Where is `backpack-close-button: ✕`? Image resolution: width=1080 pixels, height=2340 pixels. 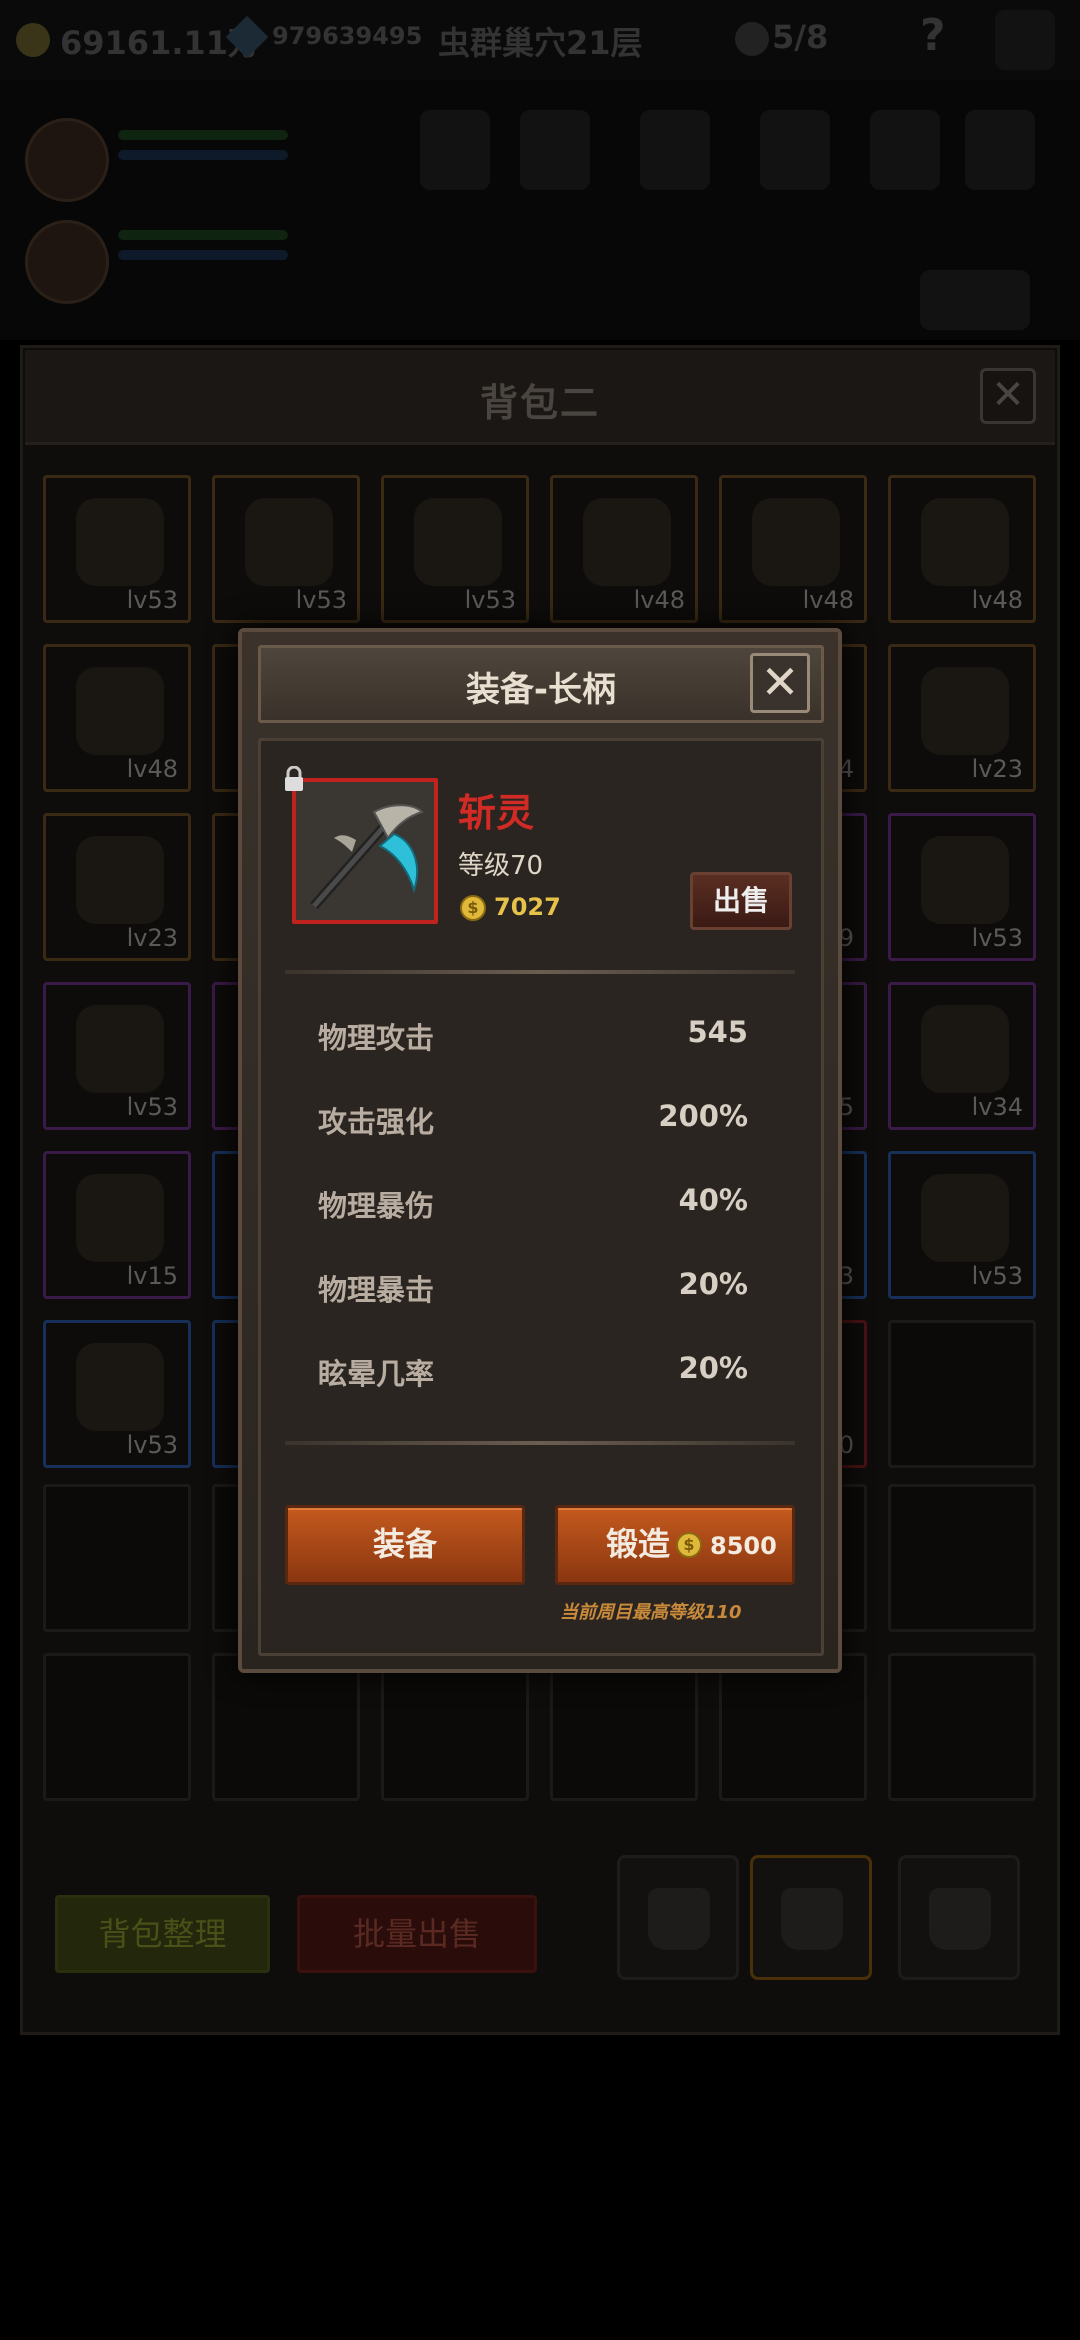 backpack-close-button: ✕ is located at coordinates (1008, 396).